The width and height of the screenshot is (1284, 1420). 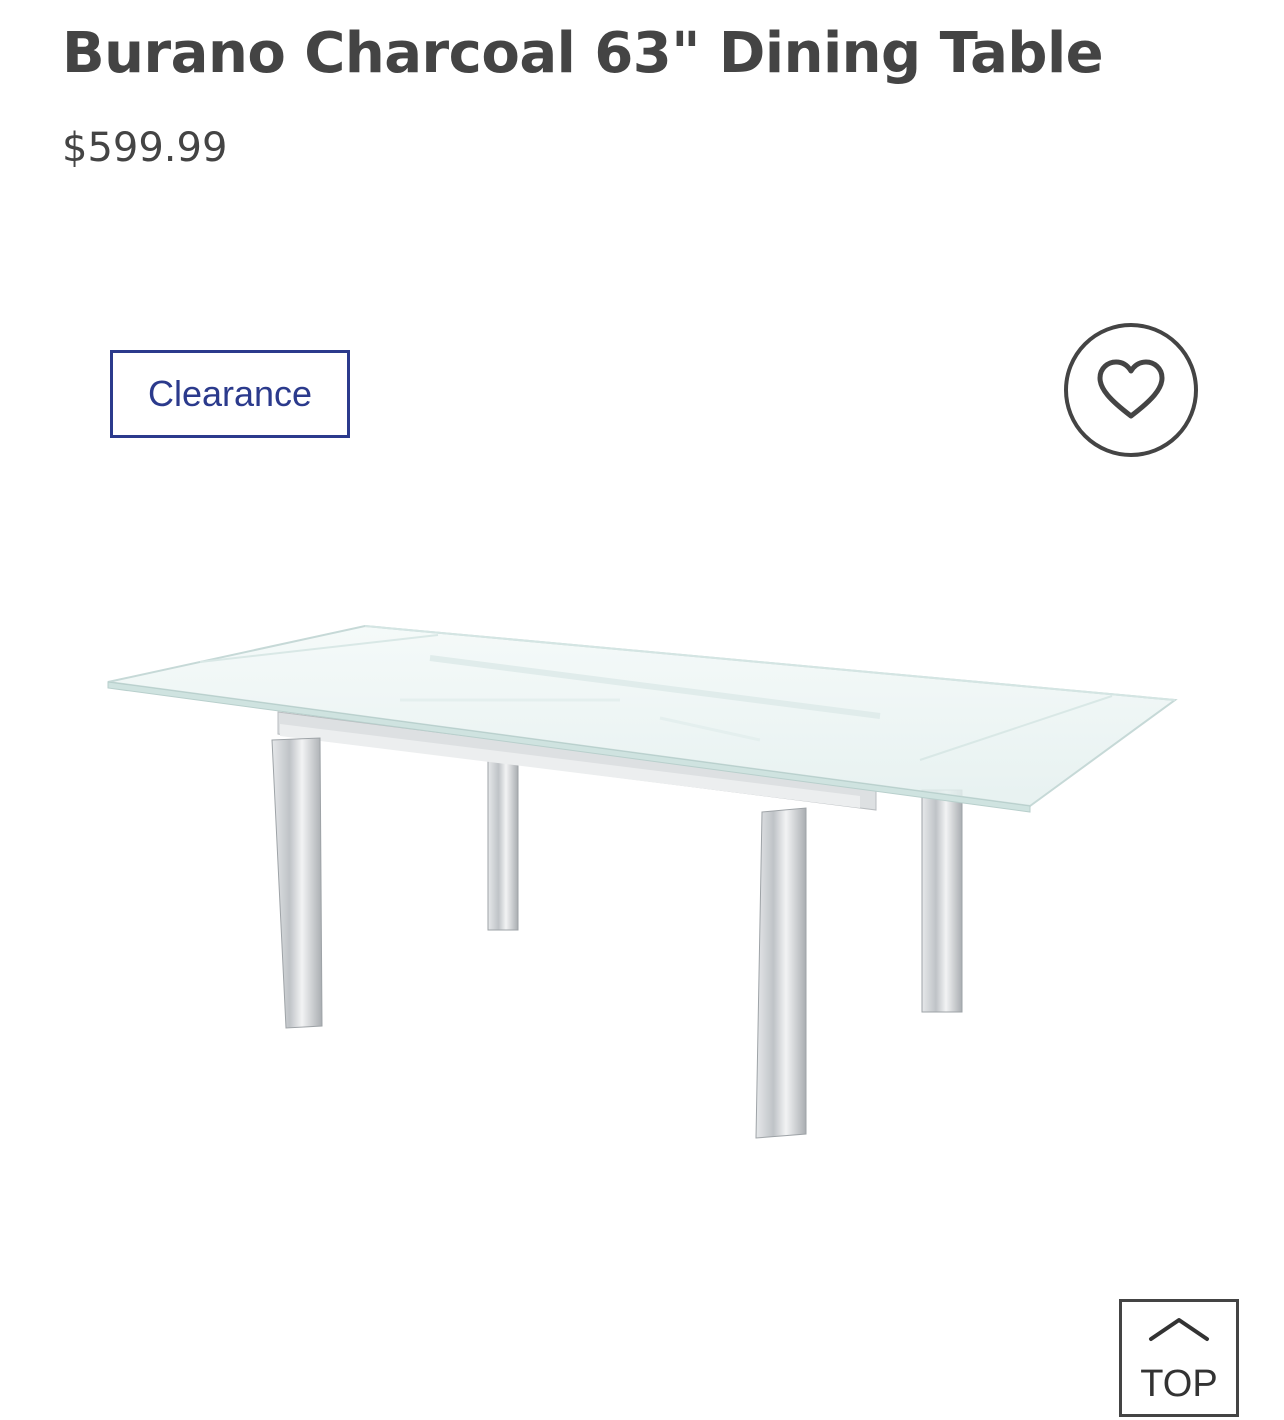 I want to click on clearance-badge: Clearance, so click(x=230, y=394).